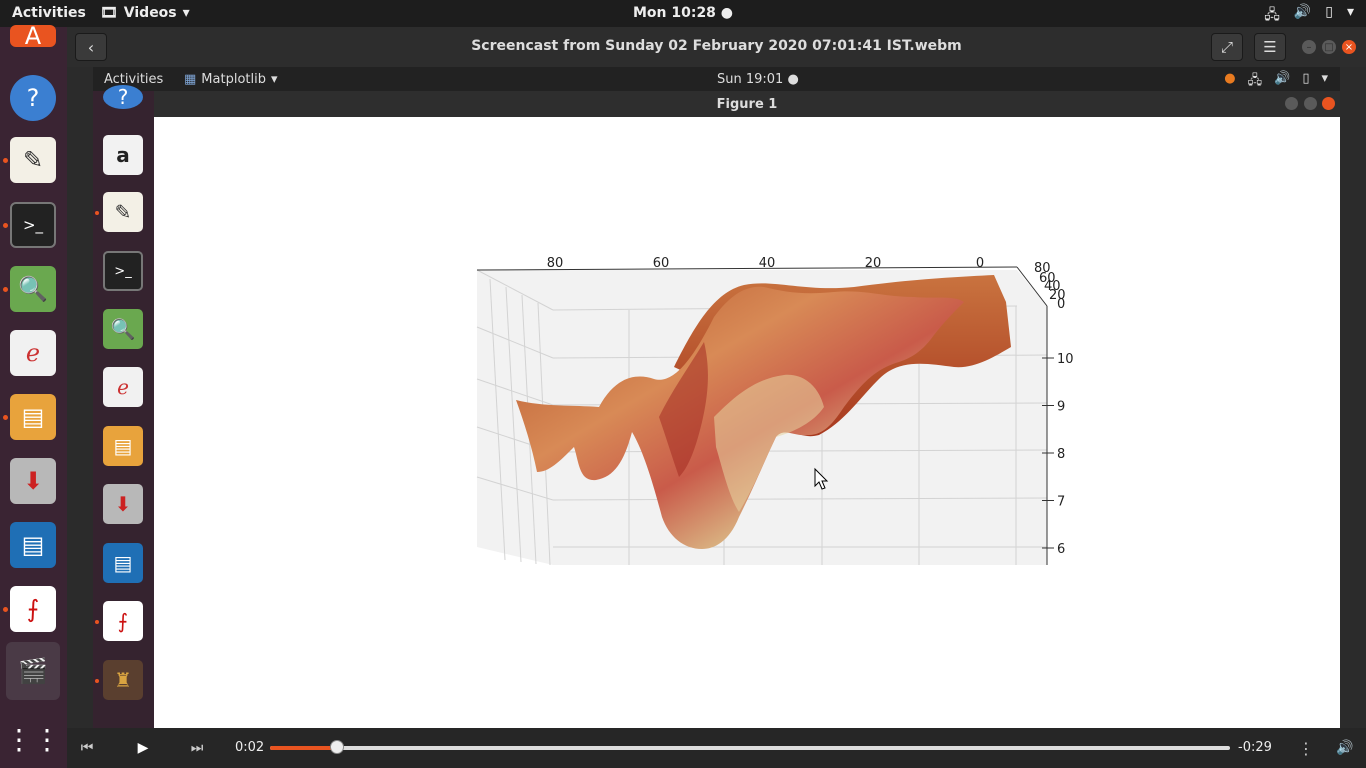 This screenshot has width=1366, height=768. What do you see at coordinates (49, 13) in the screenshot?
I see `activities-button: Activities` at bounding box center [49, 13].